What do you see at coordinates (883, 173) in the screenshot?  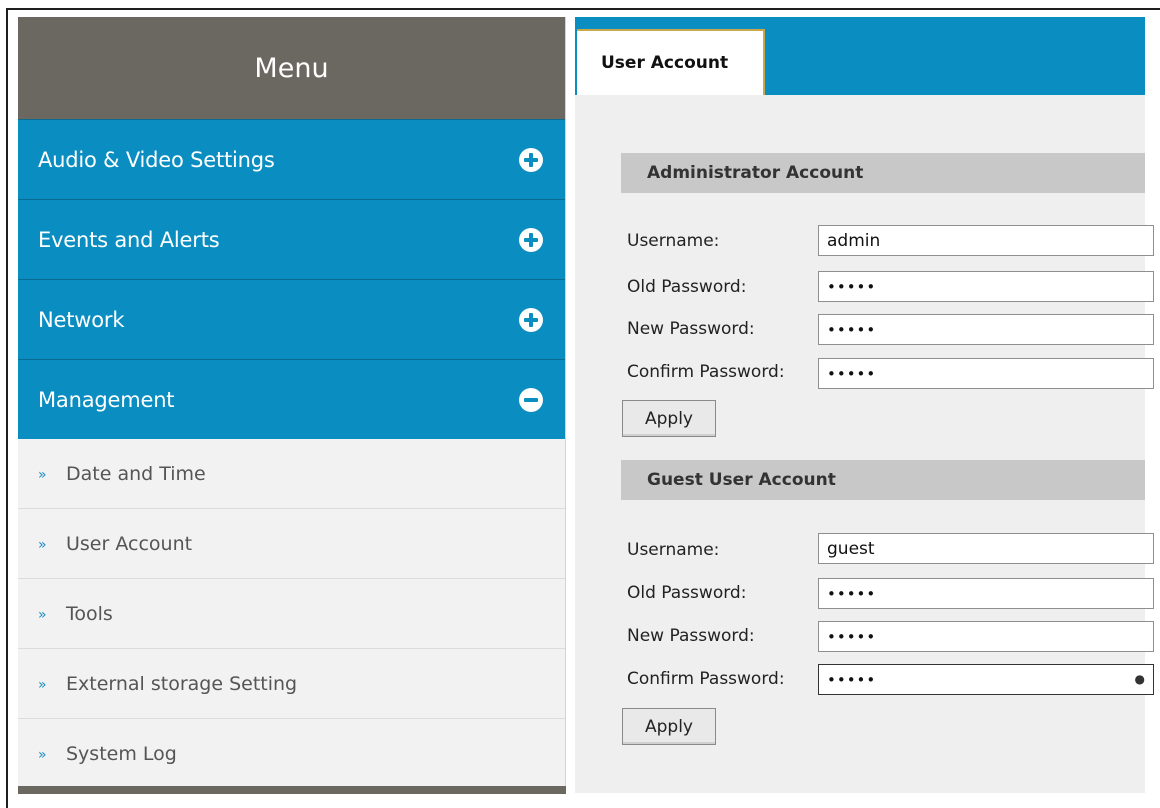 I see `section-header-administrator: Administrator Account` at bounding box center [883, 173].